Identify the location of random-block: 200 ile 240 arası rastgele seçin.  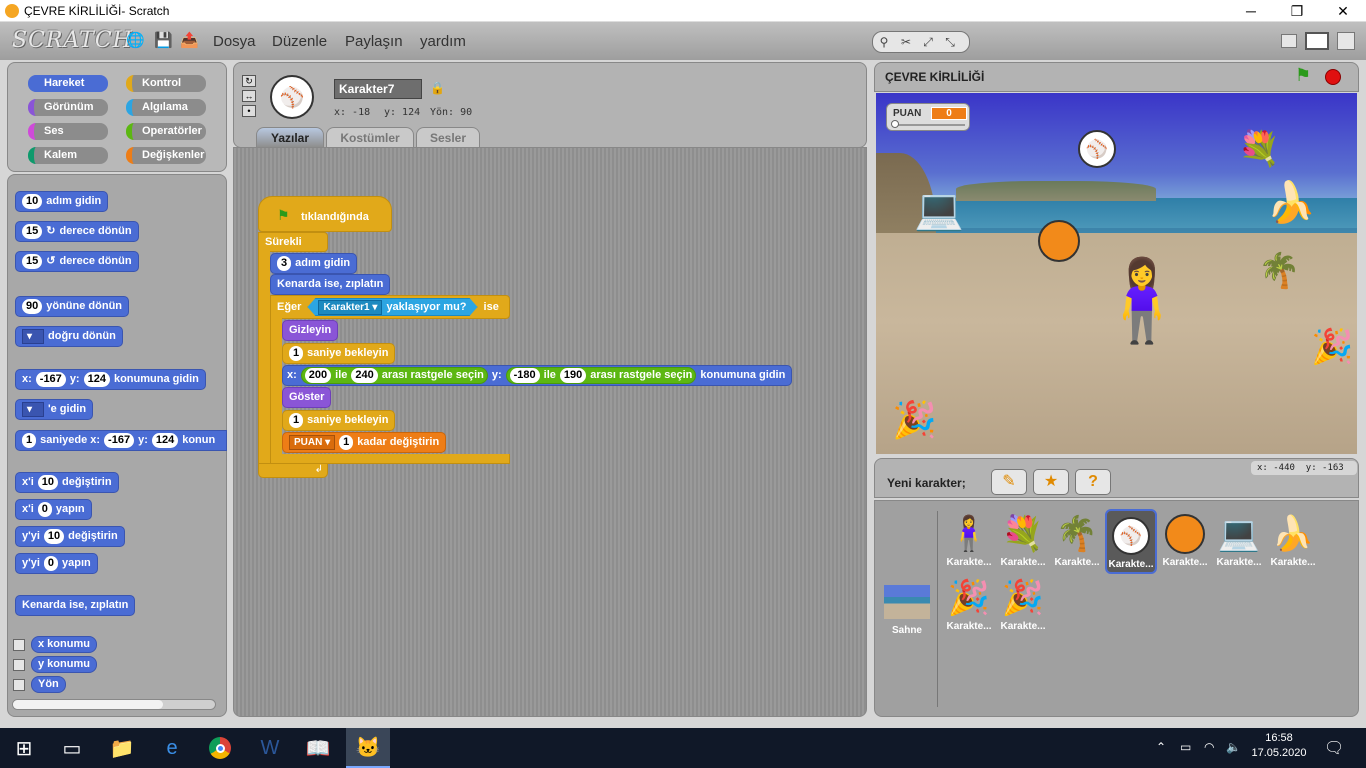
(394, 375).